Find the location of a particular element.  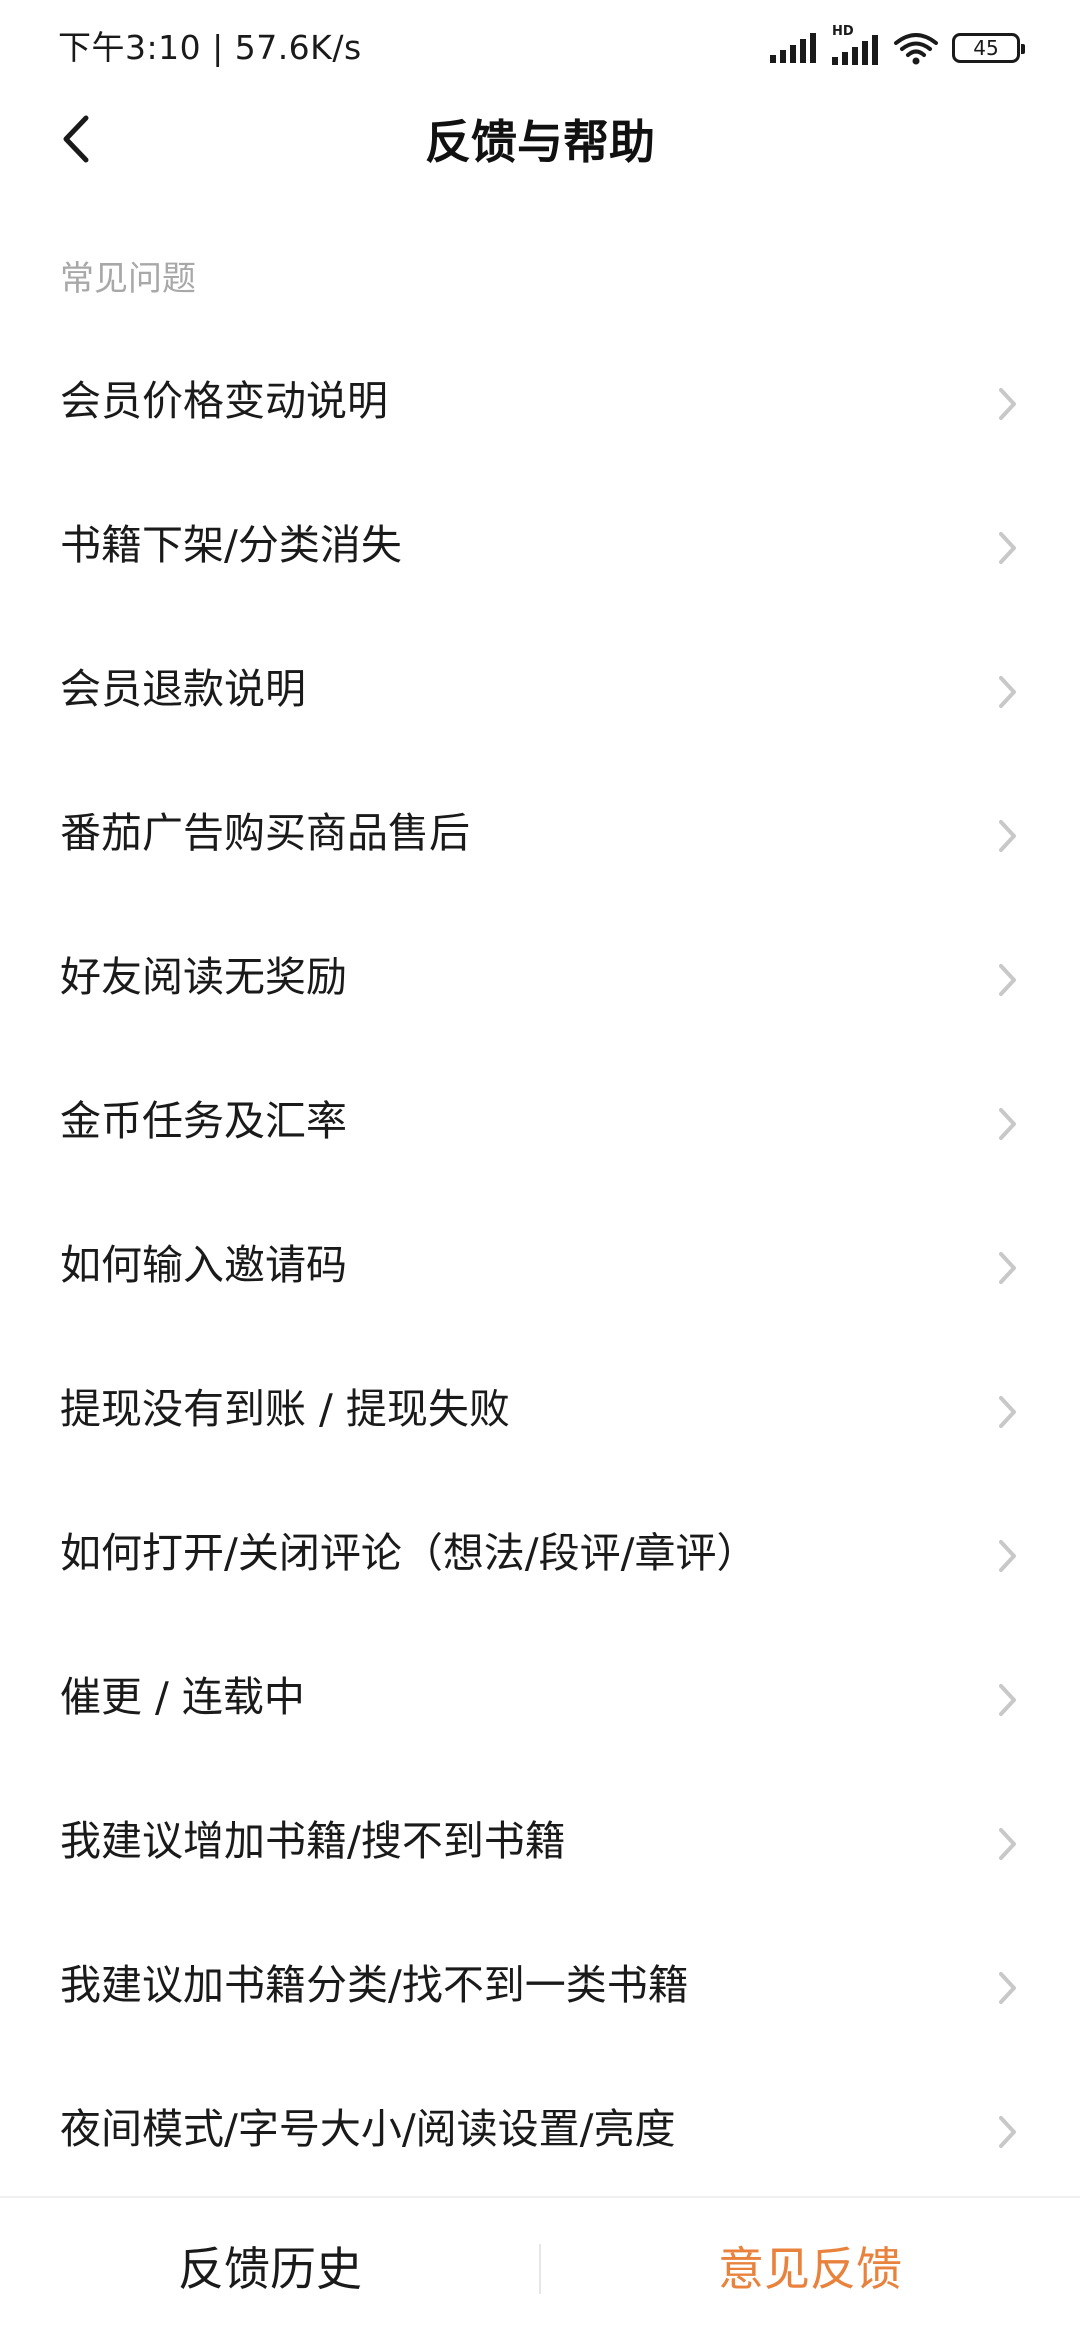

list-item-label: 好友阅读无奖励 is located at coordinates (203, 977).